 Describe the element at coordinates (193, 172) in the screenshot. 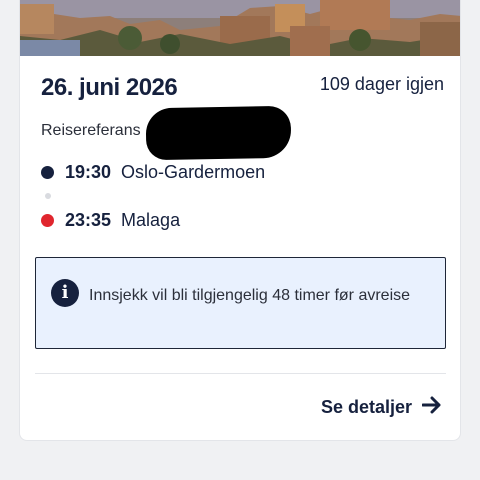

I see `departure-airport: Oslo-Gardermoen` at that location.